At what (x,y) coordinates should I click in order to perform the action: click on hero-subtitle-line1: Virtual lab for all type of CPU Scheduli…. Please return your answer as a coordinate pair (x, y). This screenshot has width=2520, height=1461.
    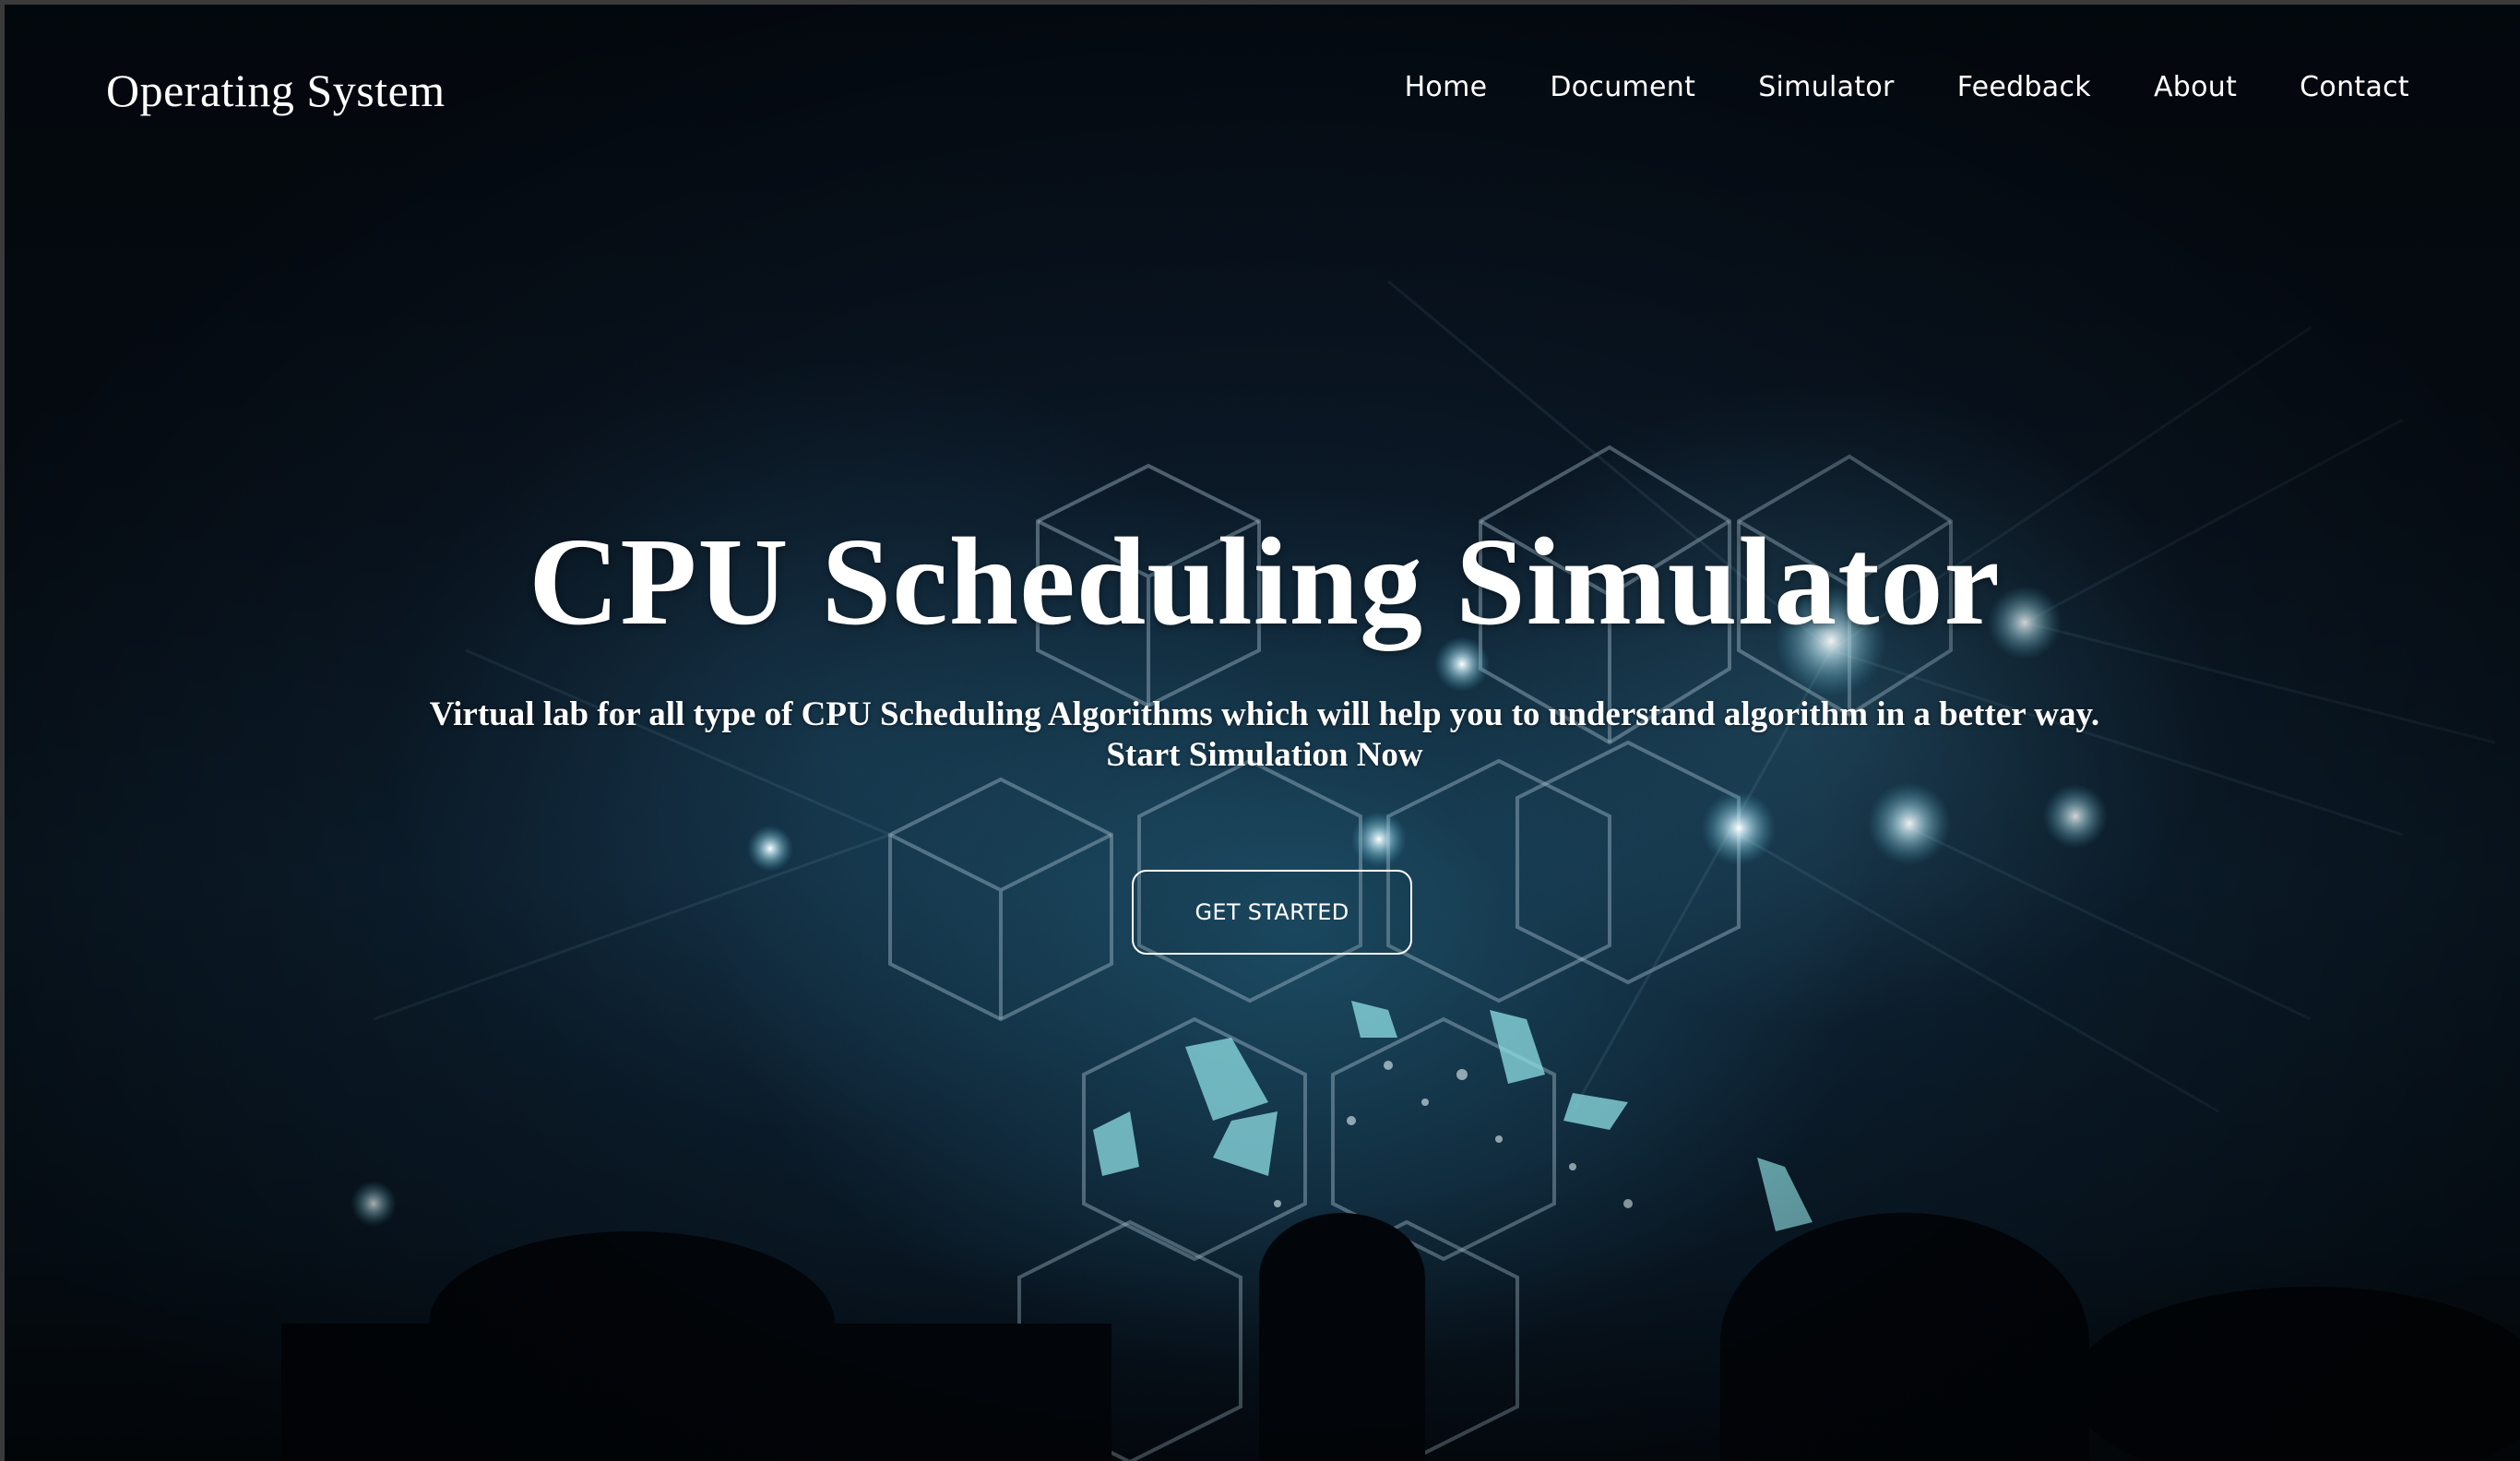
    Looking at the image, I should click on (1264, 714).